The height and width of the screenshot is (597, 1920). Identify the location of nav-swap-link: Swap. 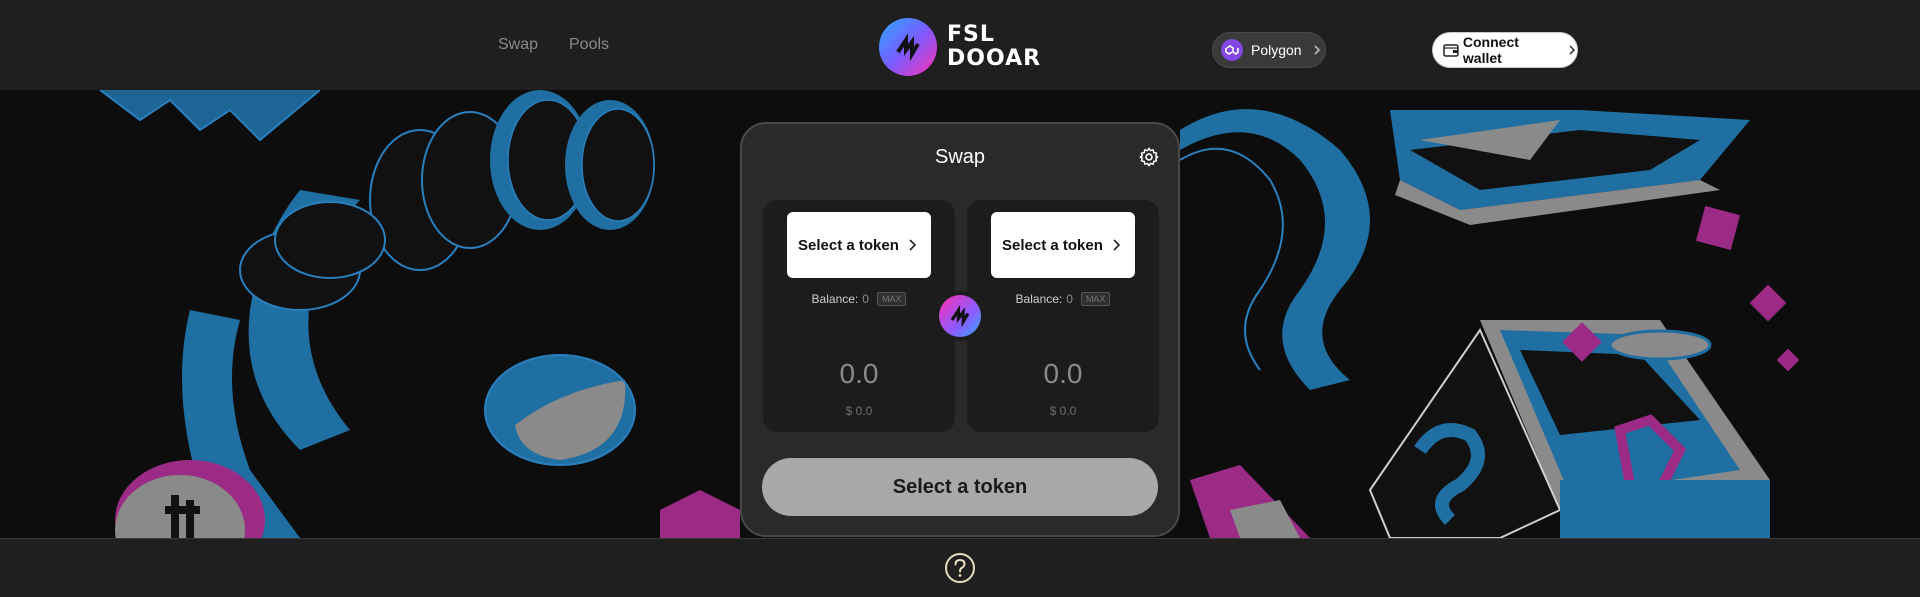
(518, 45).